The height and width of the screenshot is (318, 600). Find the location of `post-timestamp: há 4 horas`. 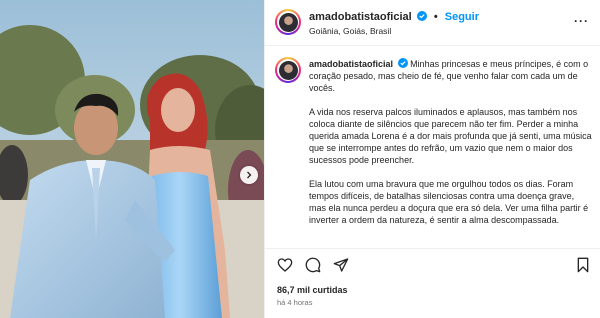

post-timestamp: há 4 horas is located at coordinates (294, 302).